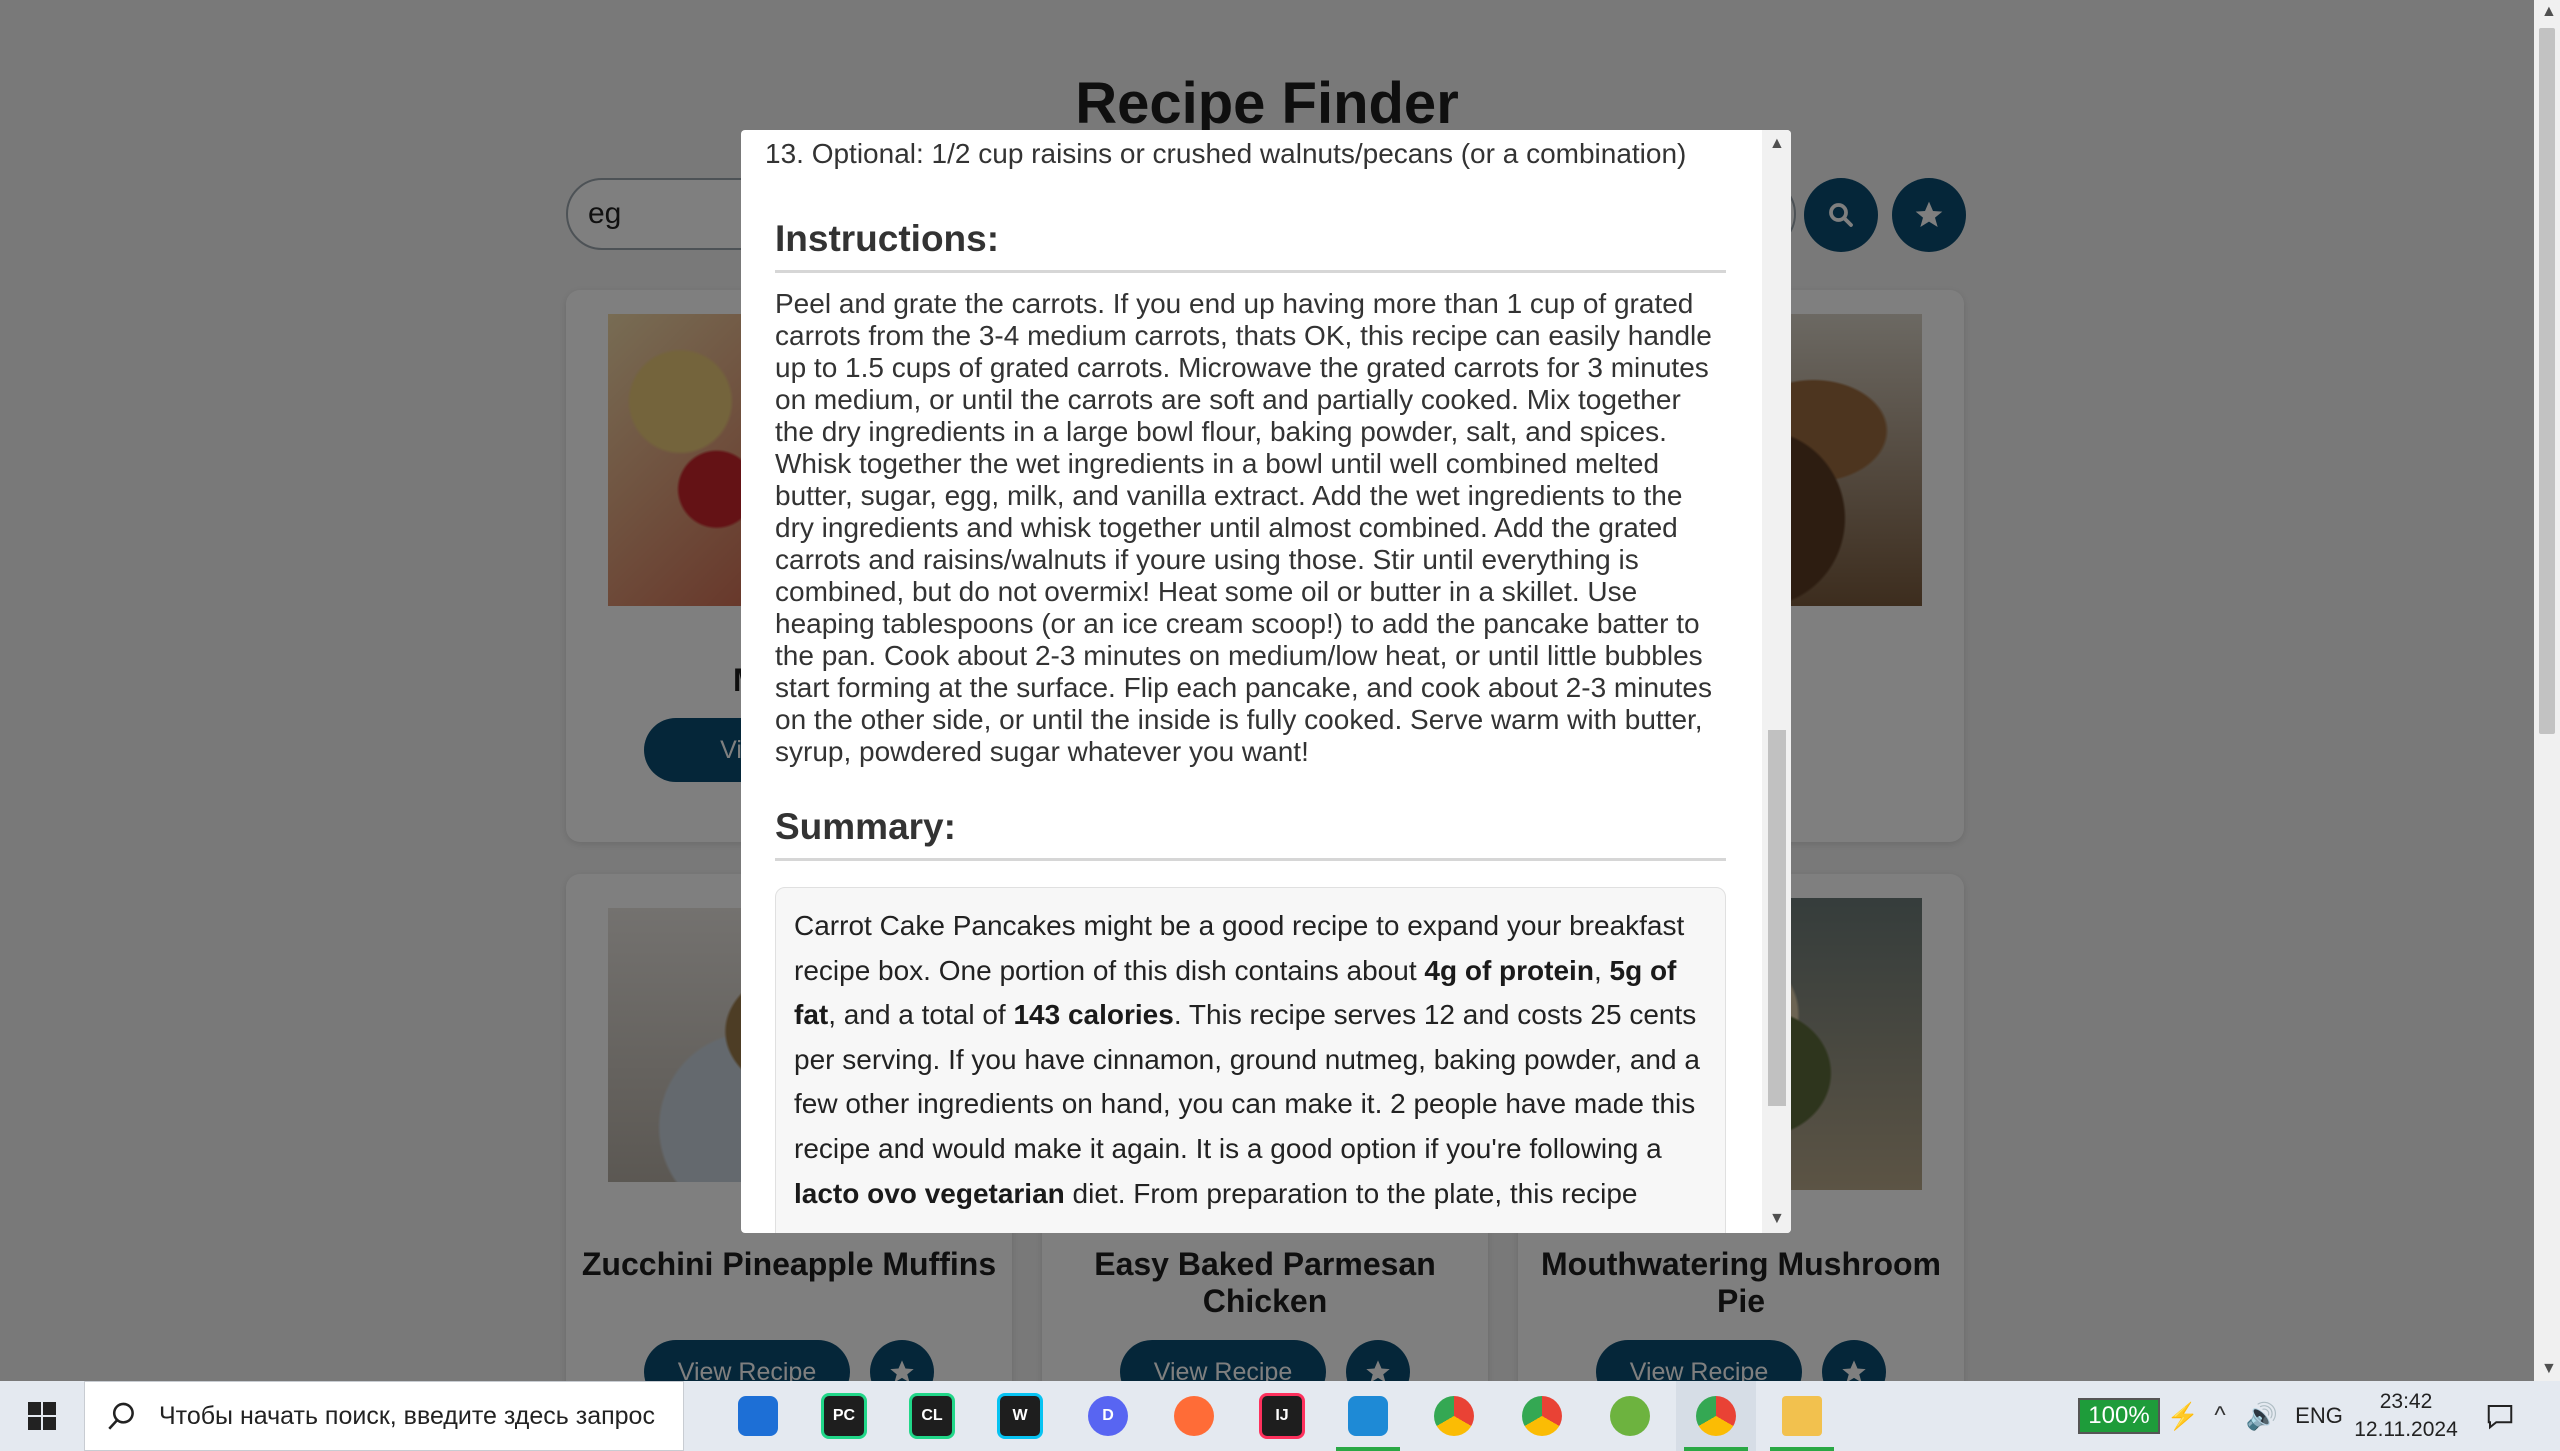 This screenshot has width=2560, height=1451. I want to click on summary-text: ,, so click(1601, 970).